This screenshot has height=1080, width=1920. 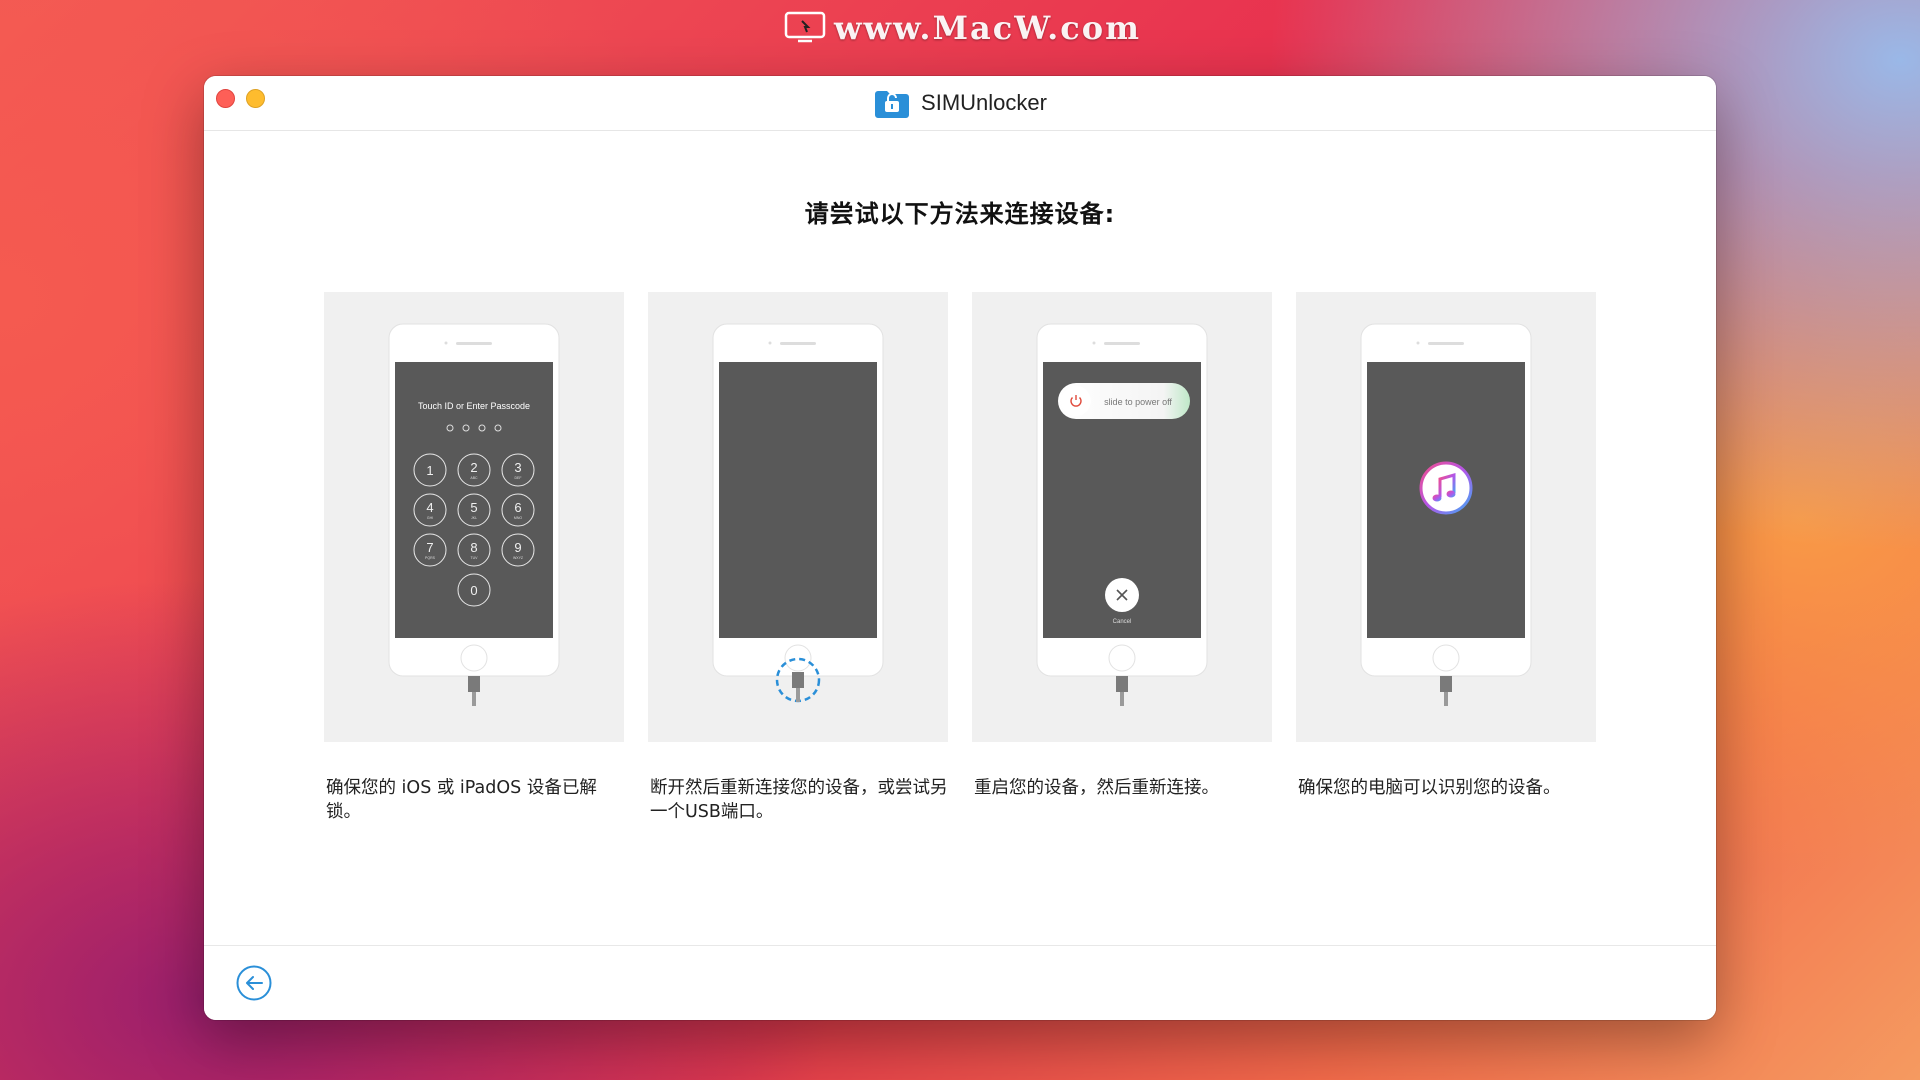 I want to click on instruction-card-restart: slide to power off Cancel, so click(x=1122, y=517).